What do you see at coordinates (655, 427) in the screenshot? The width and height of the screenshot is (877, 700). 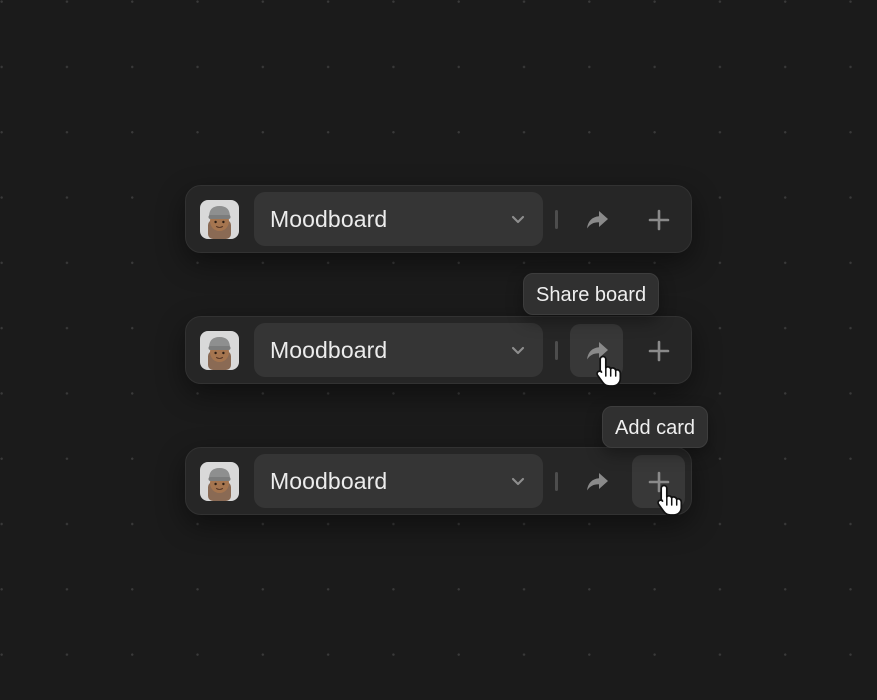 I see `add-card-tooltip: Add card` at bounding box center [655, 427].